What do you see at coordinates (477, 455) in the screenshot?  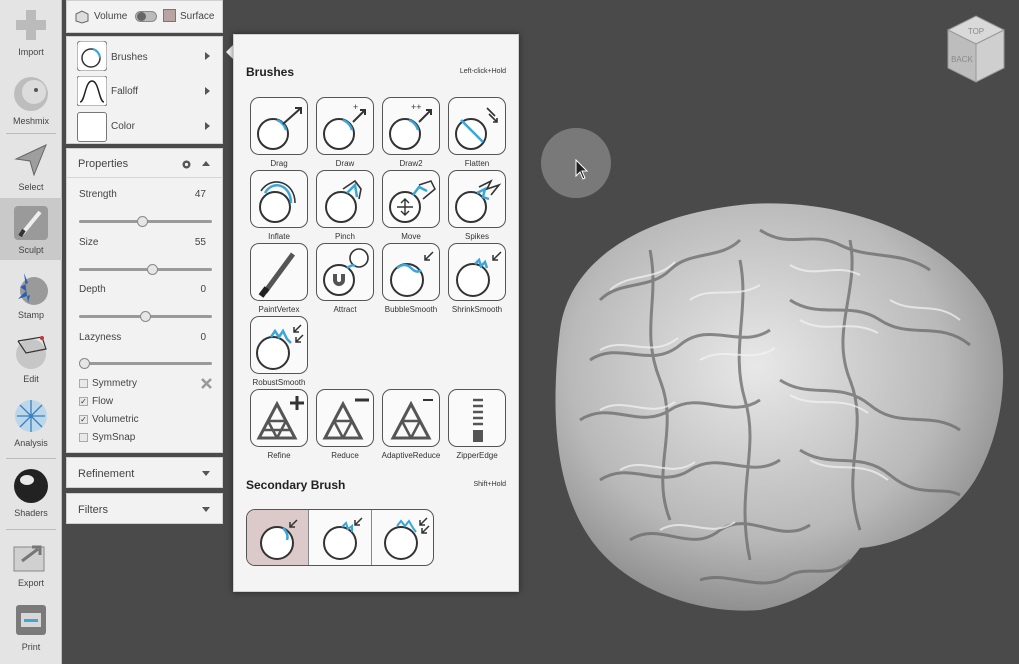 I see `brush-label: ZipperEdge` at bounding box center [477, 455].